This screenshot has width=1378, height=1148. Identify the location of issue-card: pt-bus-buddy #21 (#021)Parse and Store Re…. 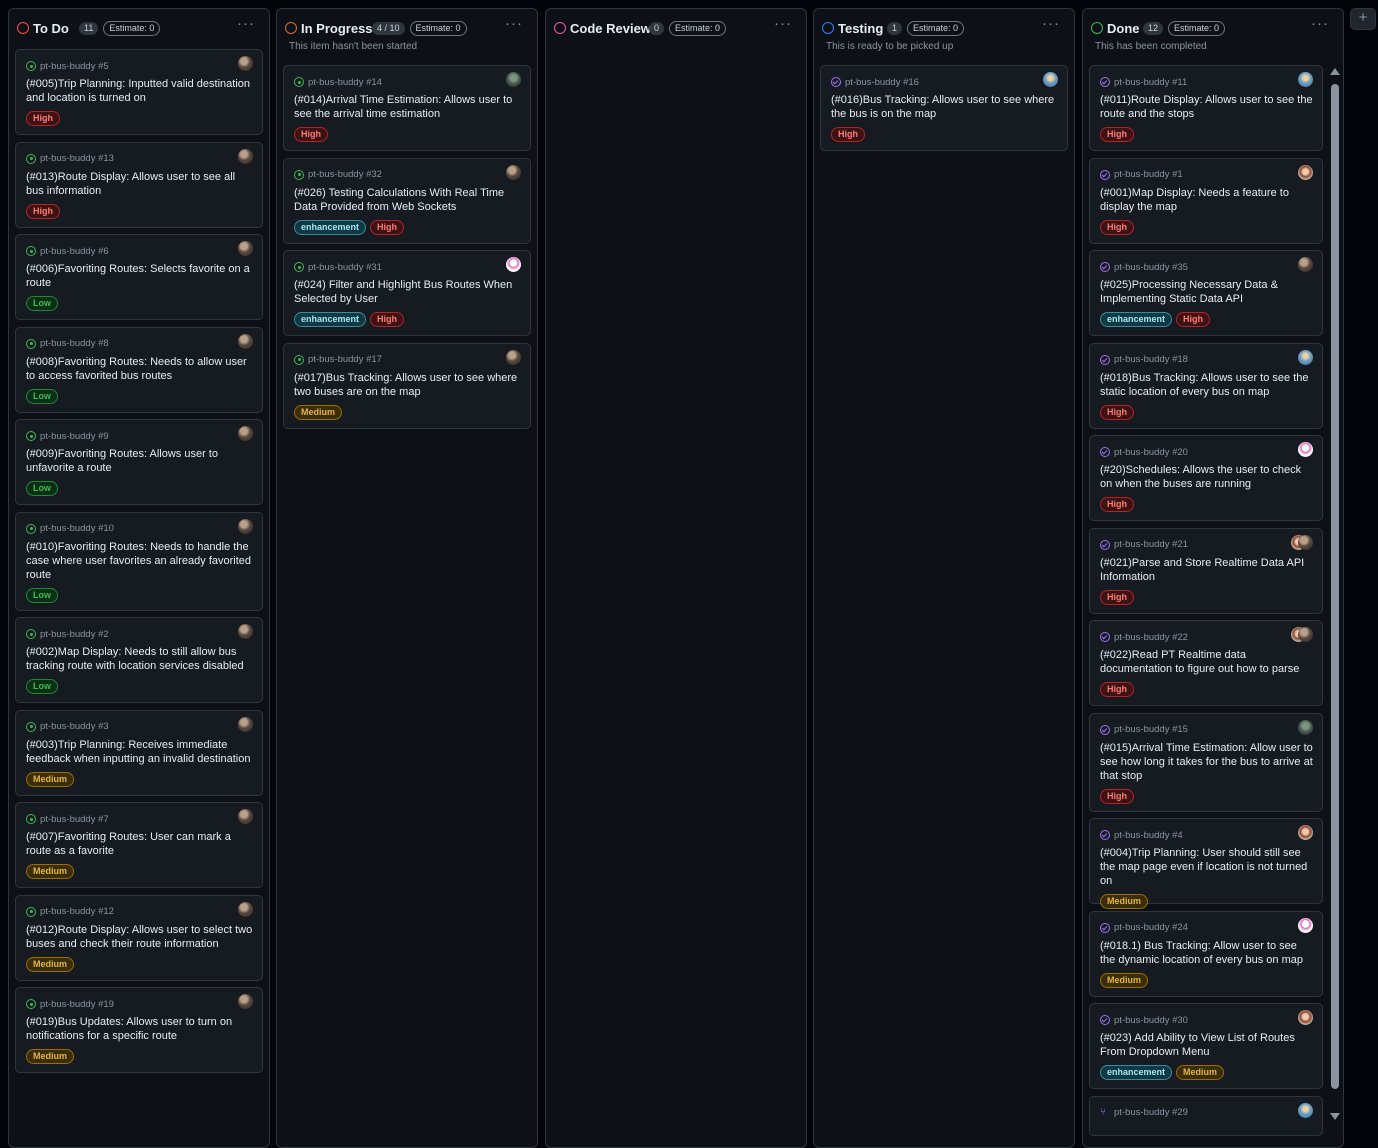
(1206, 570).